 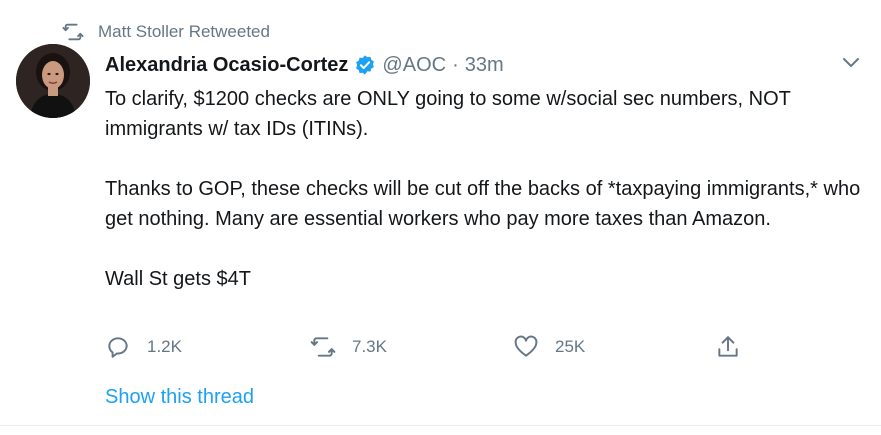 I want to click on avatar, so click(x=53, y=81).